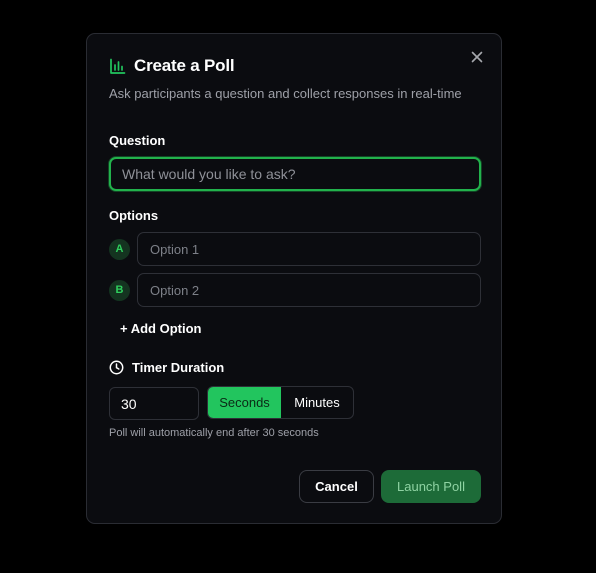 The image size is (596, 573). I want to click on options-label: Options, so click(134, 215).